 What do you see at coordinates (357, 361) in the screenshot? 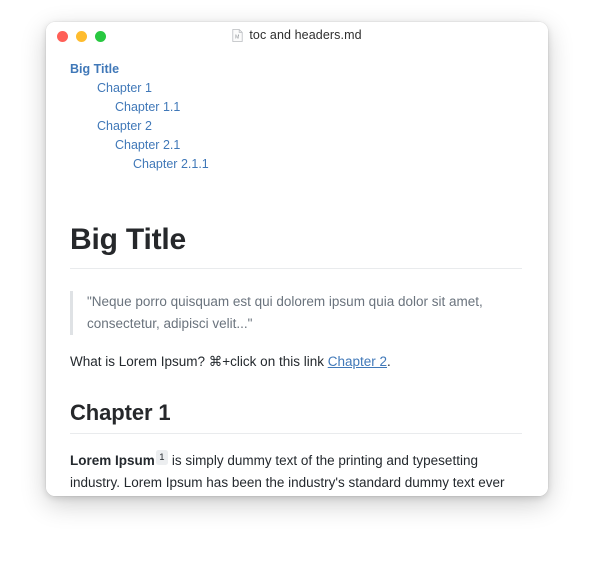
I see `chapter-2-link: Chapter 2` at bounding box center [357, 361].